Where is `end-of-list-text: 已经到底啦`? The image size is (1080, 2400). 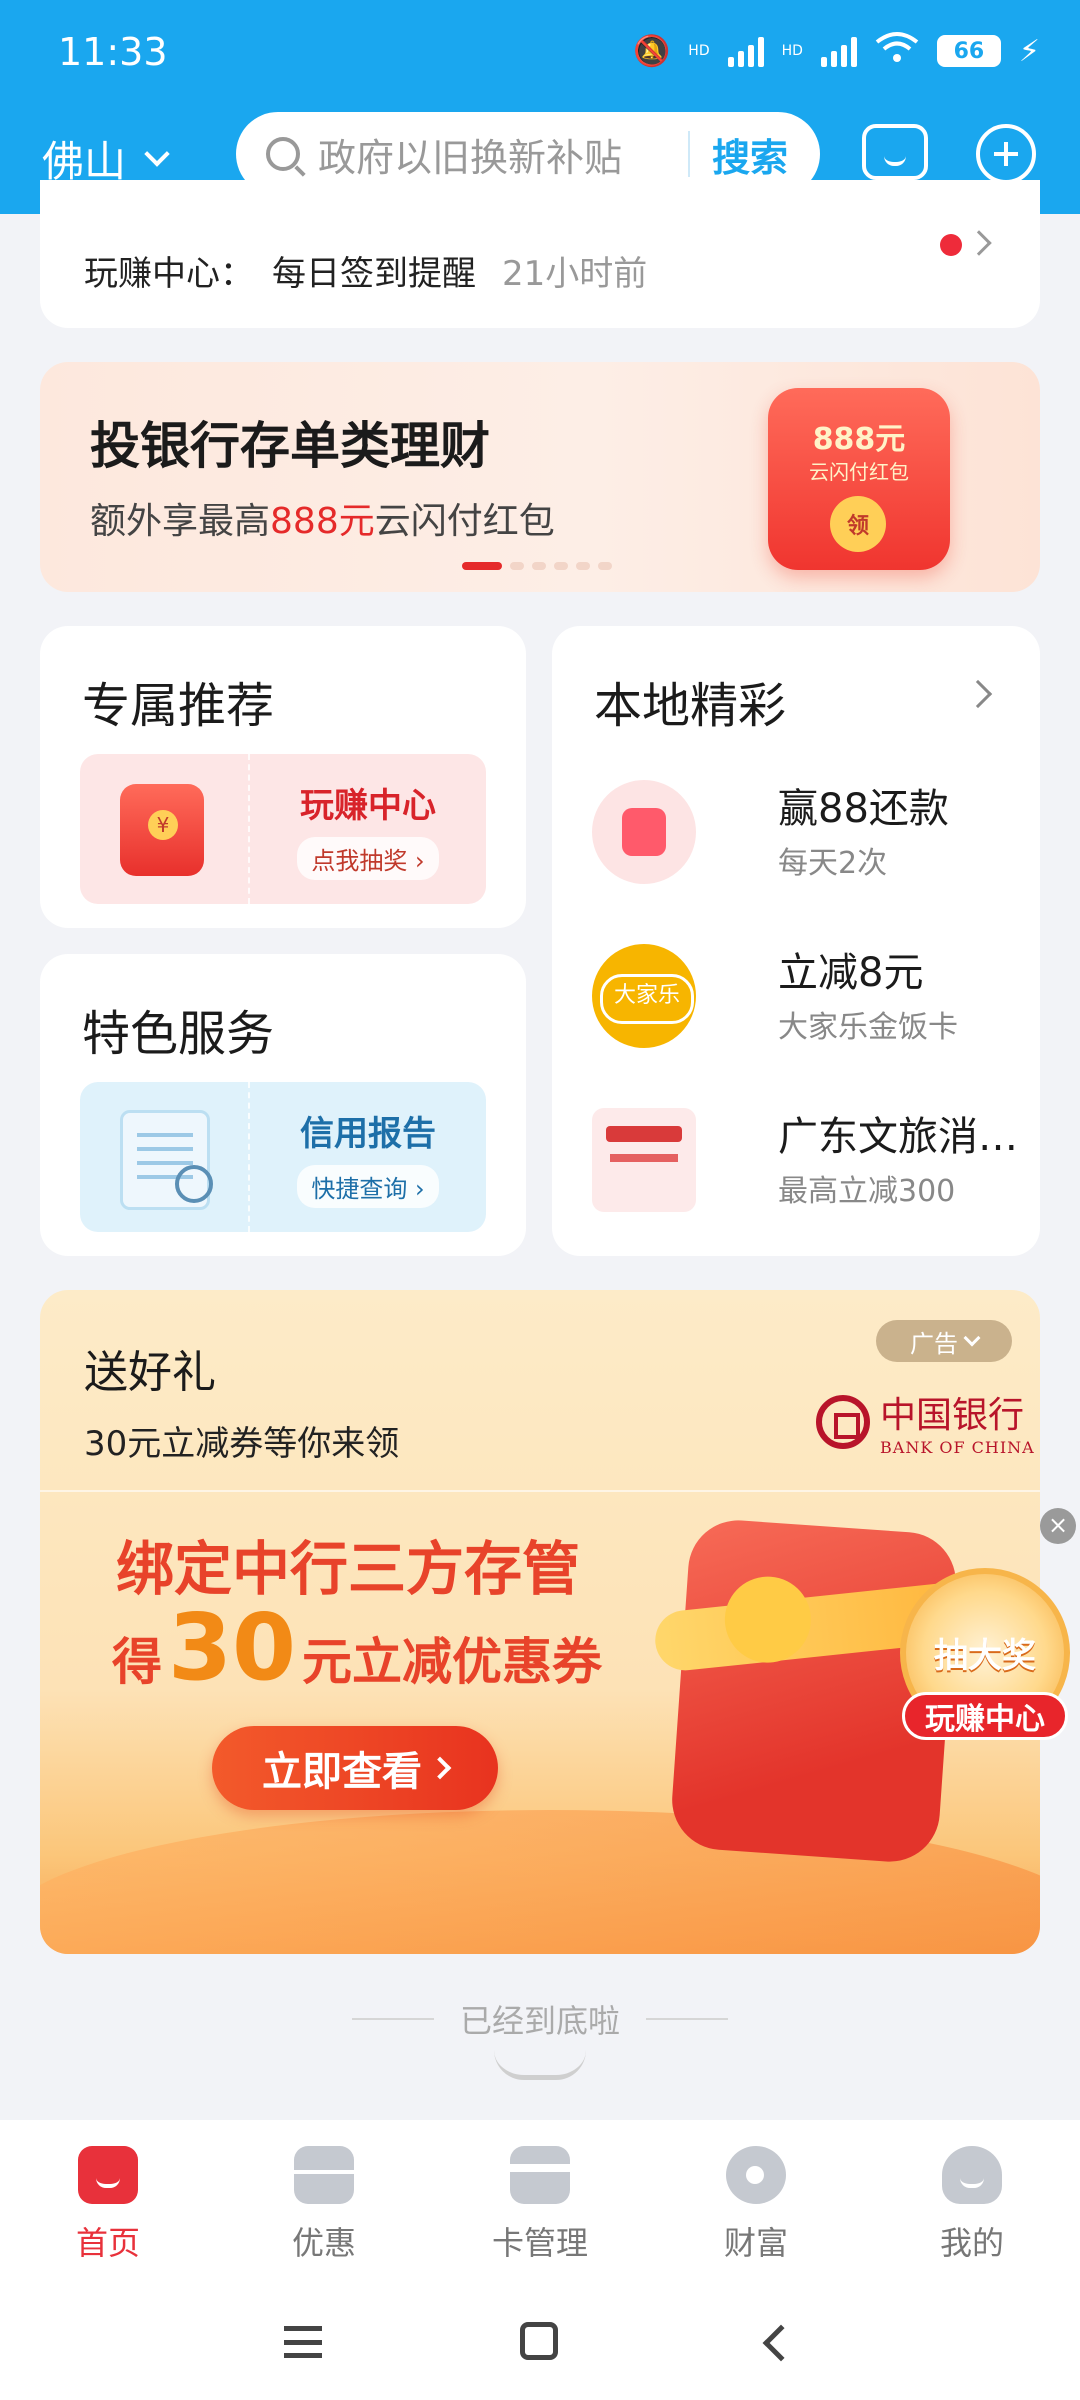 end-of-list-text: 已经到底啦 is located at coordinates (539, 2021).